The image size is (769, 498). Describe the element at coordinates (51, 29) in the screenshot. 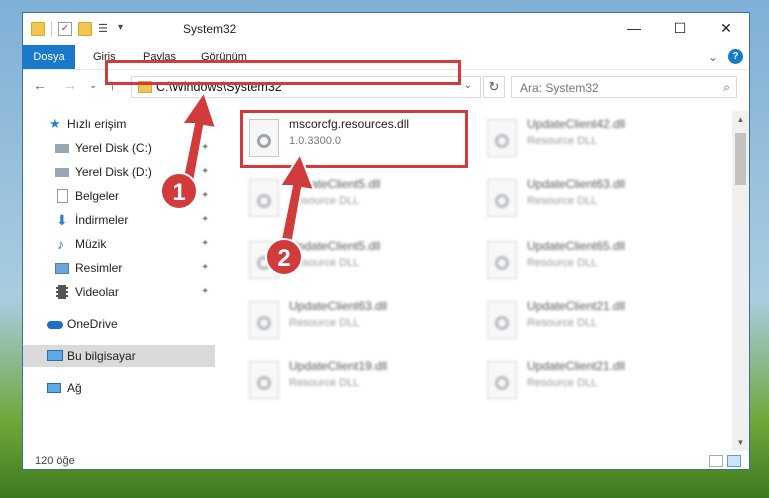

I see `divider` at that location.